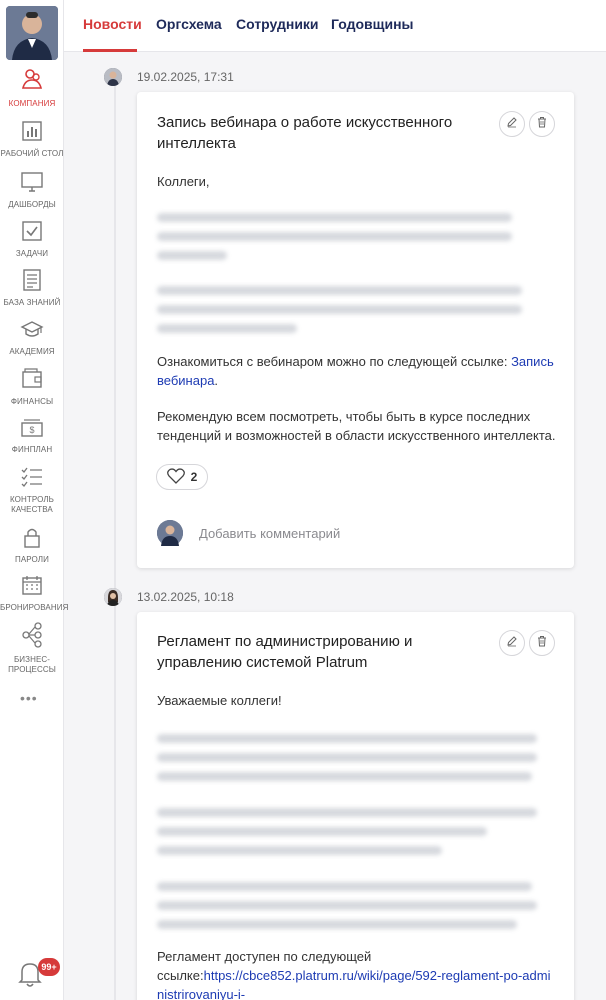  Describe the element at coordinates (175, 477) in the screenshot. I see `heart-icon` at that location.